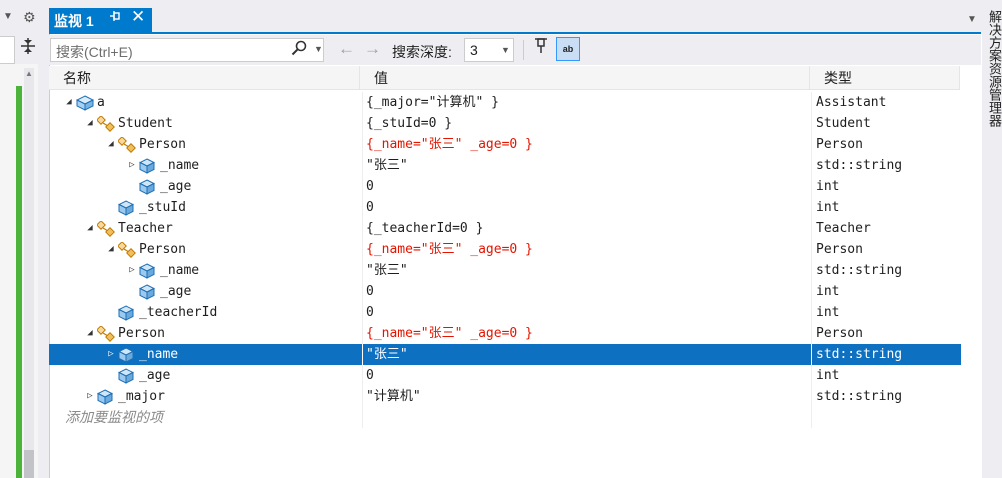 The height and width of the screenshot is (478, 1002). I want to click on value-cell: "计算机", so click(587, 396).